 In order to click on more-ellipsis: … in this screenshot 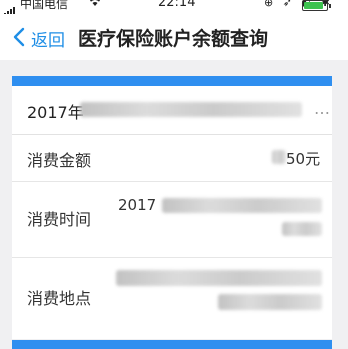, I will do `click(322, 108)`.